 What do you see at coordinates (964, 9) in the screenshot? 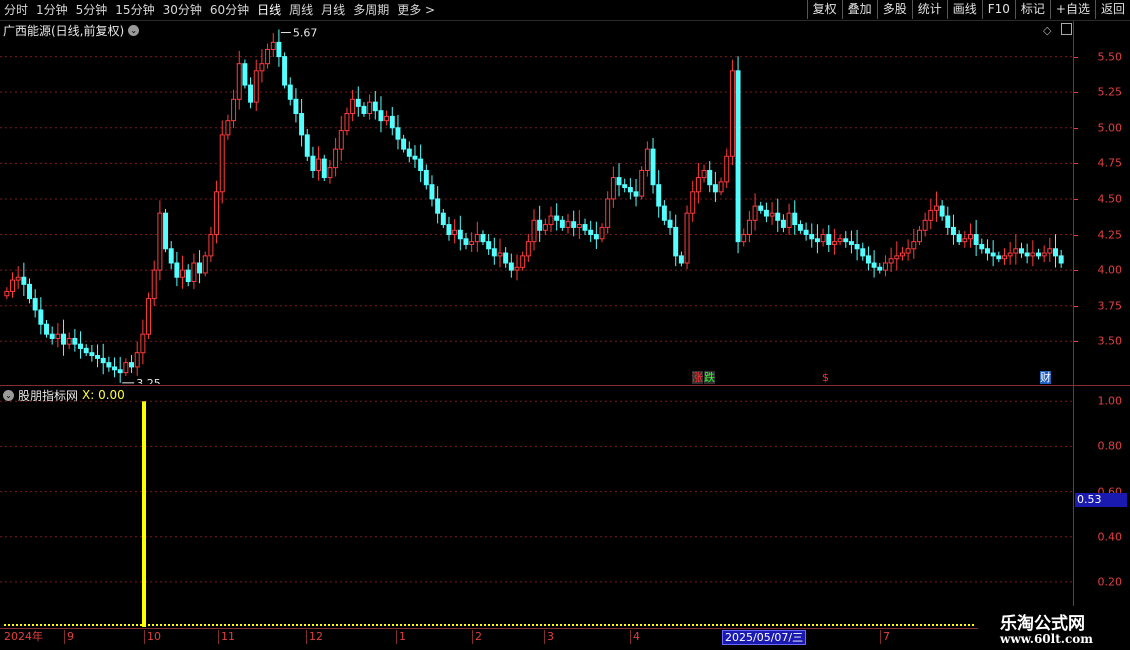
I see `toolbar-button-4: 画线` at bounding box center [964, 9].